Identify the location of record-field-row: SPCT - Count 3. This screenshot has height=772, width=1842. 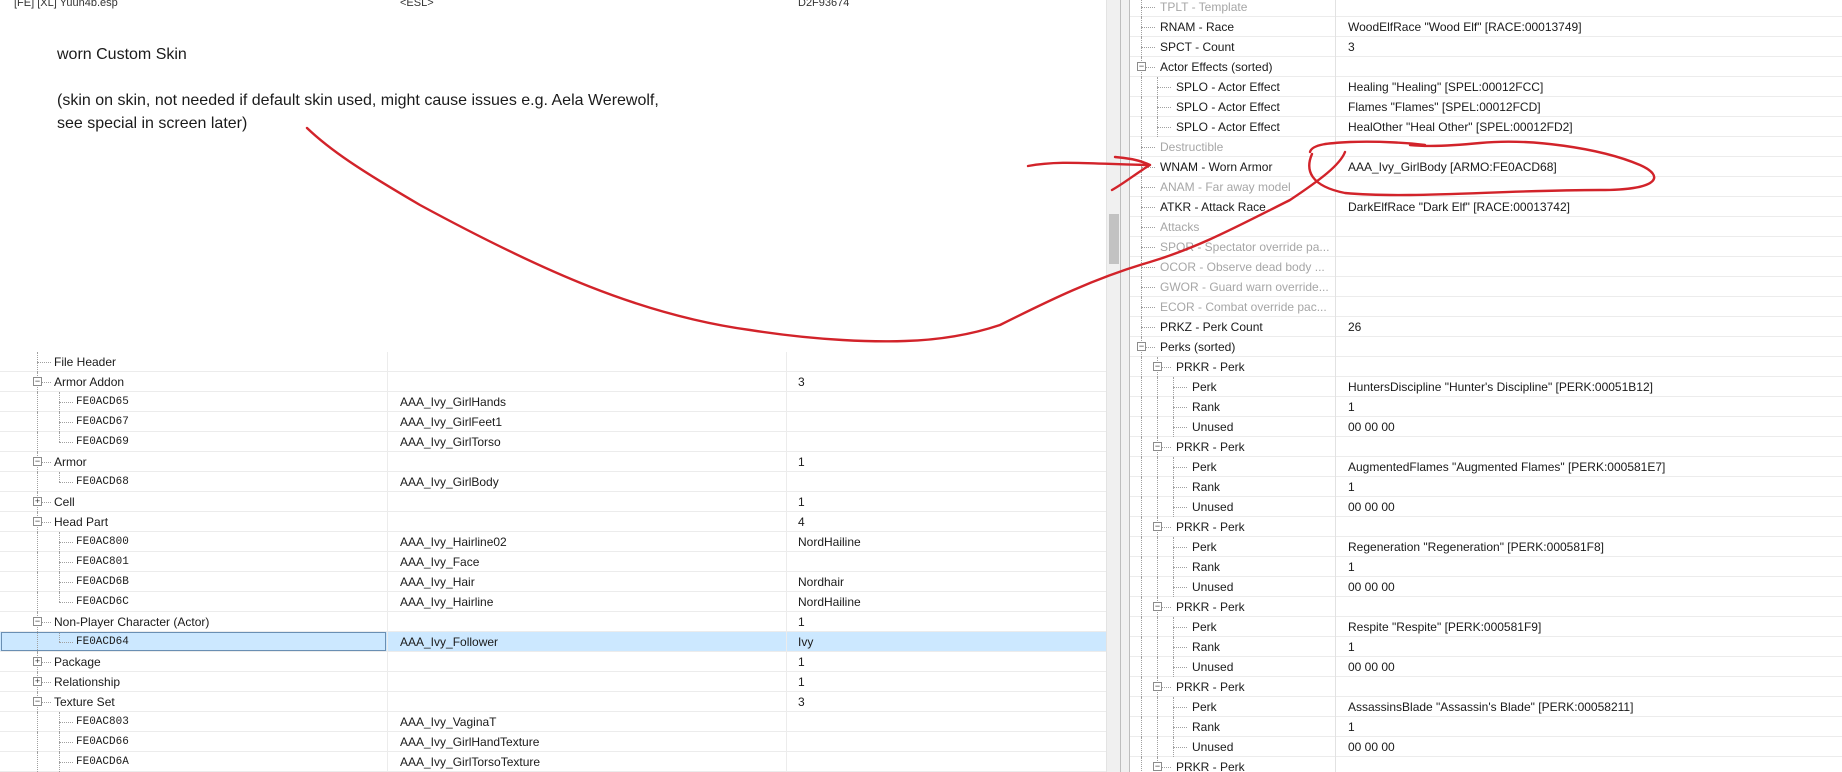
(1486, 47).